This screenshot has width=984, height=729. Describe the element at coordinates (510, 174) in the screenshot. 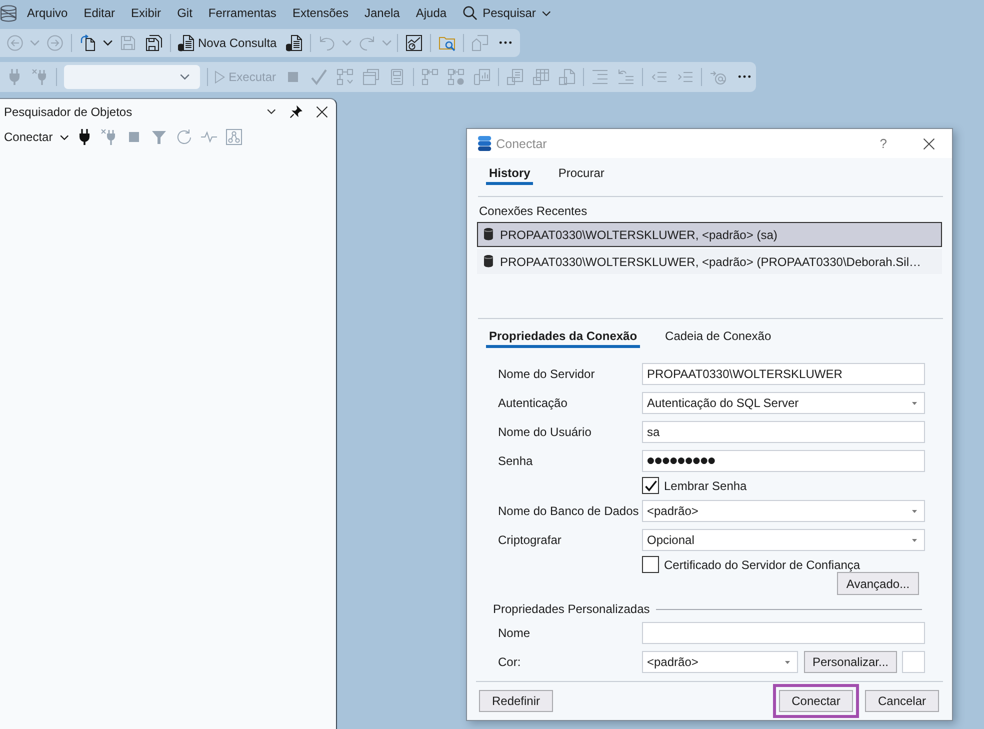

I see `tab: History` at that location.